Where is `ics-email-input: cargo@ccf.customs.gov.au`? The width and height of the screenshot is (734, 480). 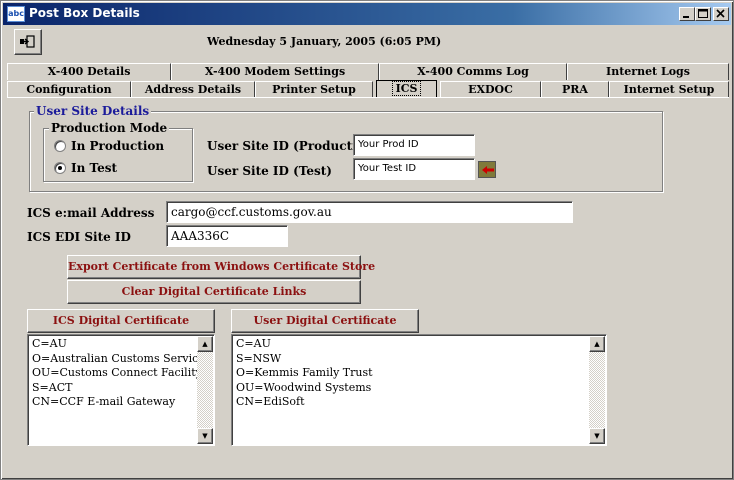
ics-email-input: cargo@ccf.customs.gov.au is located at coordinates (369, 212).